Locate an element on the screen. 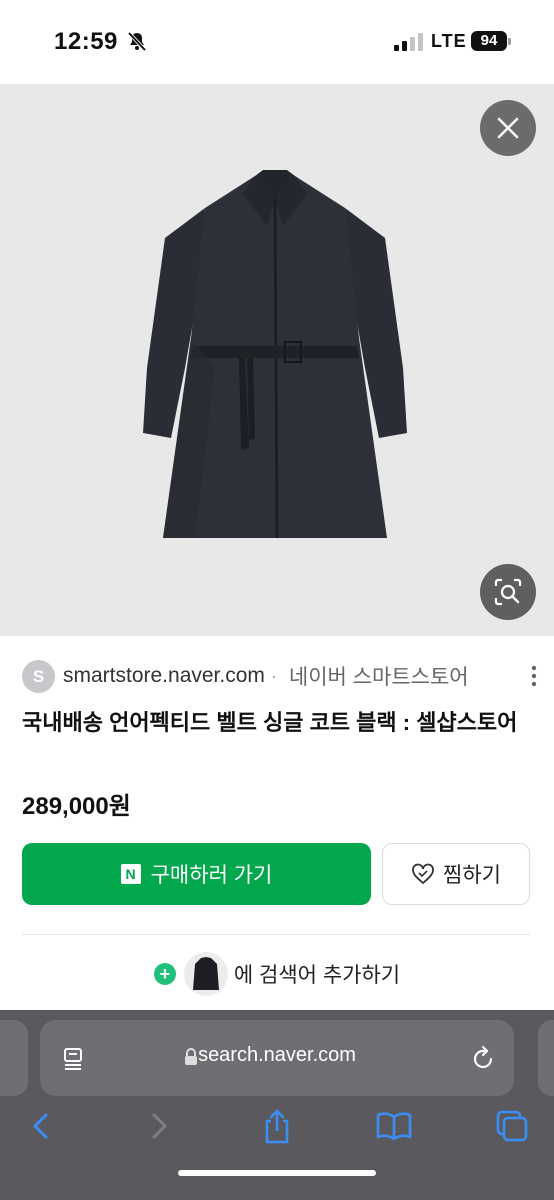 The height and width of the screenshot is (1200, 554). visual-search-icon is located at coordinates (508, 592).